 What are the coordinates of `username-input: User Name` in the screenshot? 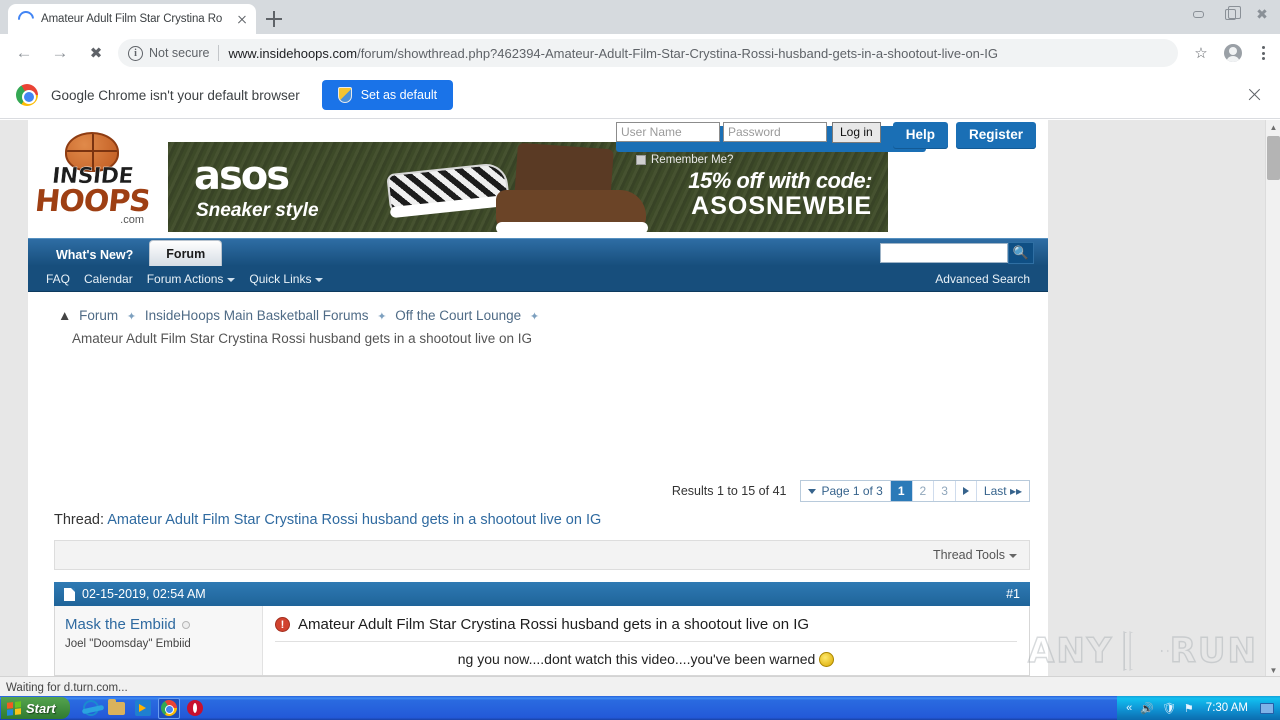 It's located at (668, 132).